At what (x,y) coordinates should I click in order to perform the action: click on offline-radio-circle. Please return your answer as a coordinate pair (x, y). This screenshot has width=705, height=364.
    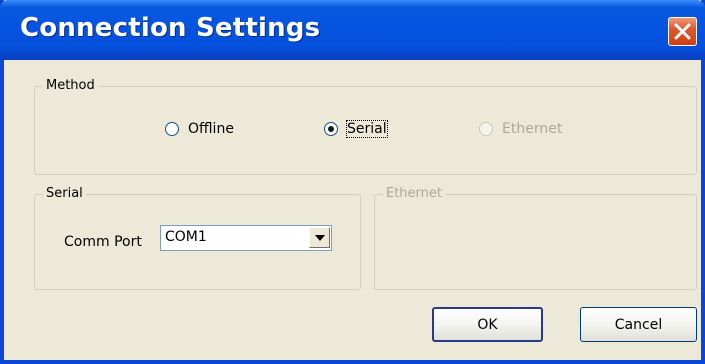
    Looking at the image, I should click on (172, 129).